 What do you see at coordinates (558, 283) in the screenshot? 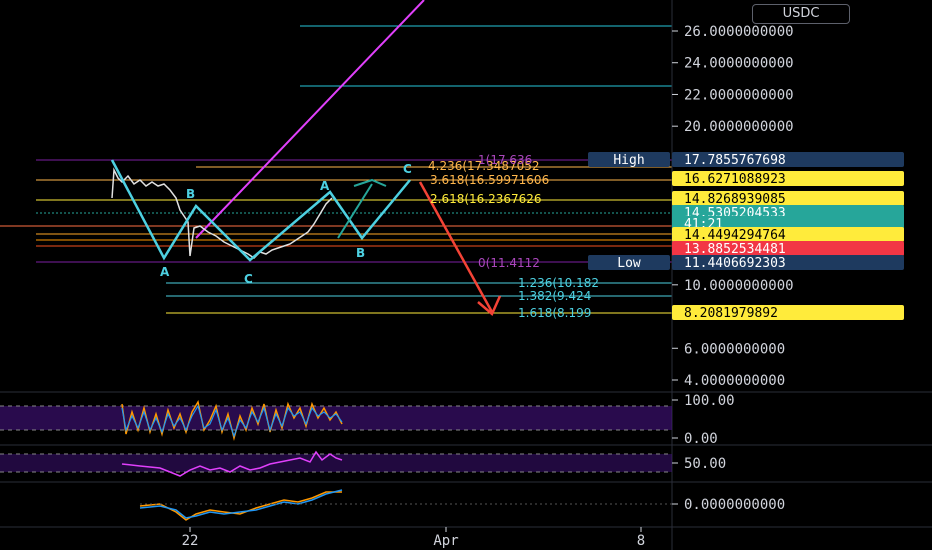
I see `fib-label: 1.236(10.182` at bounding box center [558, 283].